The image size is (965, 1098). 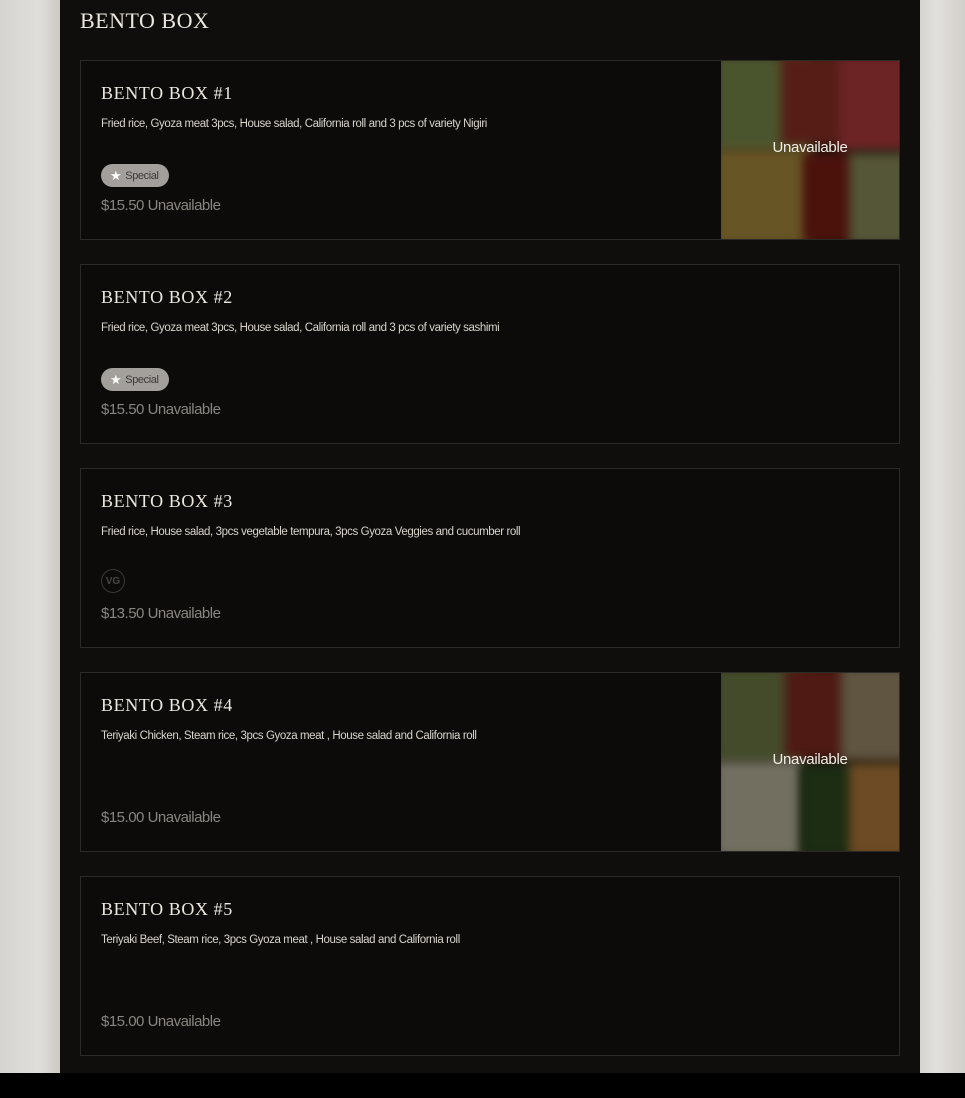 I want to click on item-price: $13.50, so click(x=122, y=613).